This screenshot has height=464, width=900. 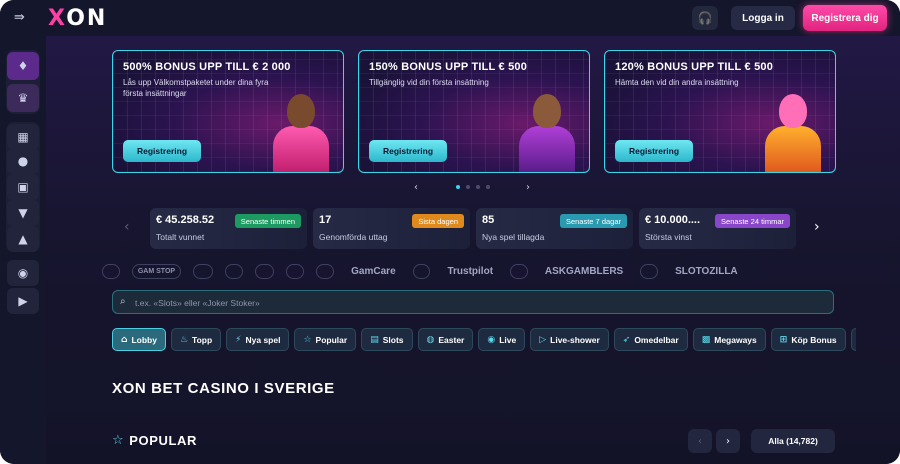 What do you see at coordinates (429, 82) in the screenshot?
I see `banner-desc: Tillgänglig vid din första insättning` at bounding box center [429, 82].